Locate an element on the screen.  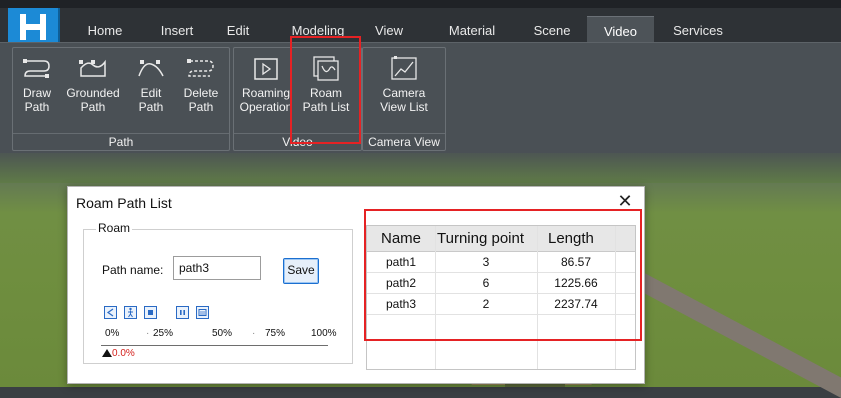
tab-edit: Edit is located at coordinates (238, 29).